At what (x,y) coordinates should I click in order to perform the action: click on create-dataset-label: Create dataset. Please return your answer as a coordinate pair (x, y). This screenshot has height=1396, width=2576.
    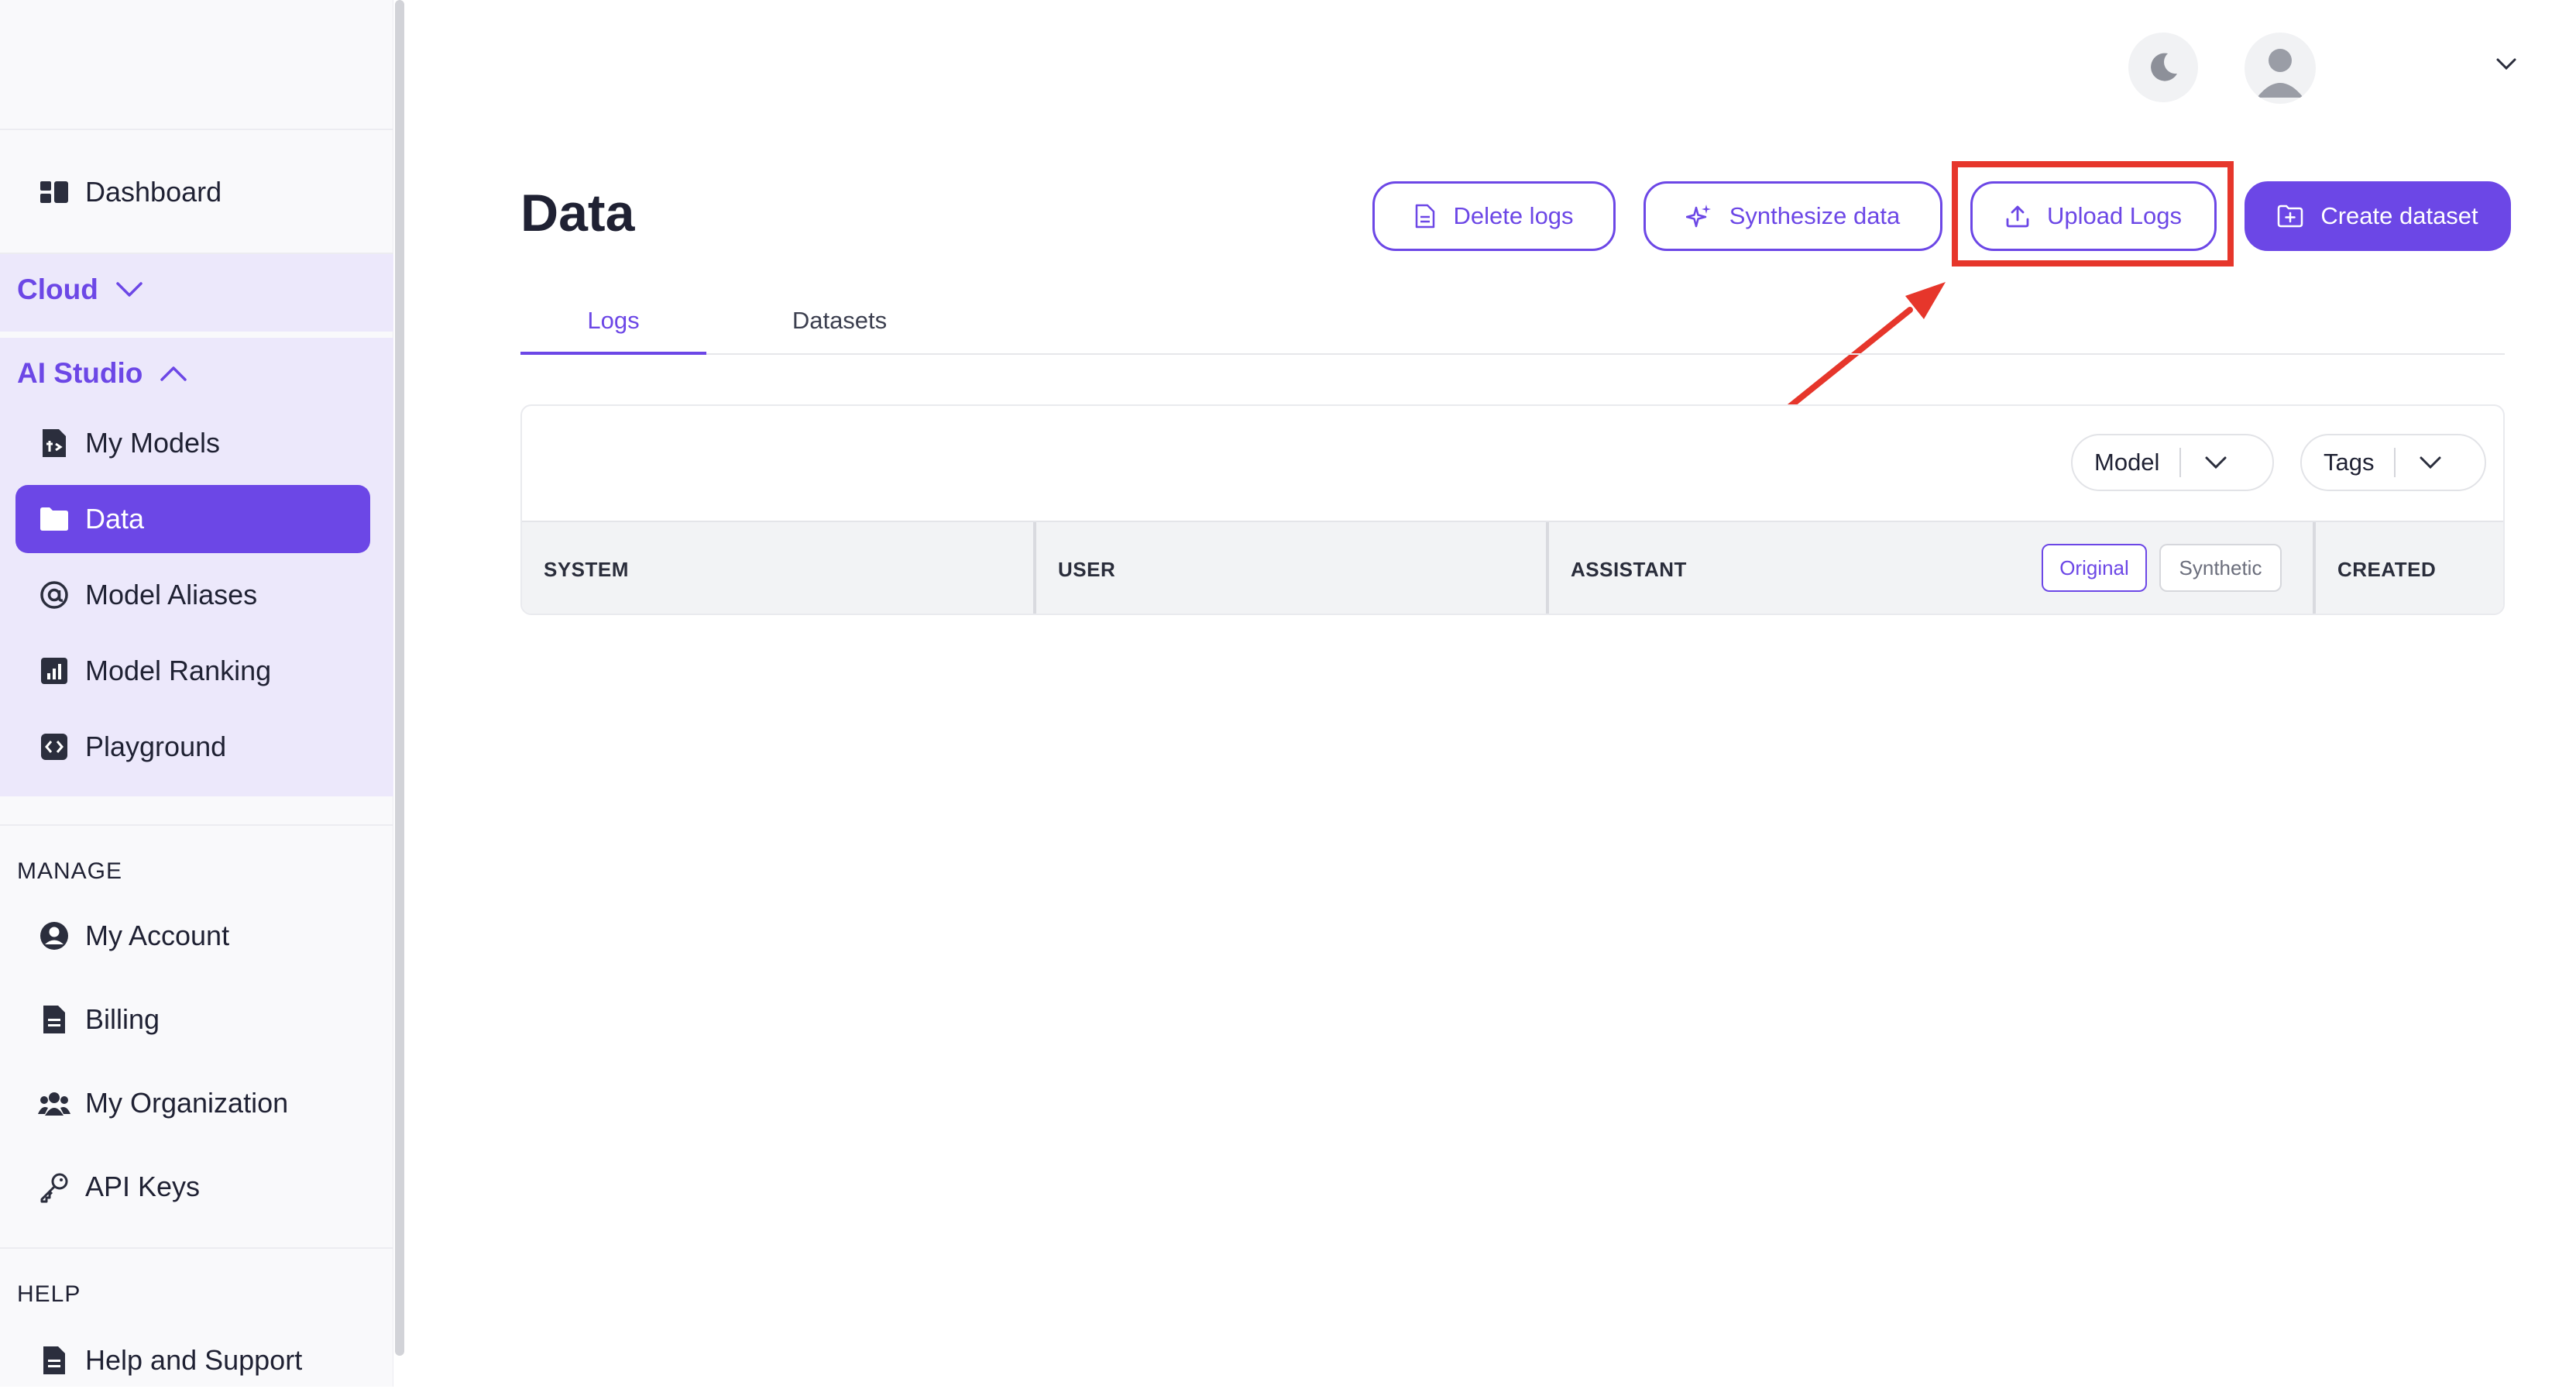
    Looking at the image, I should click on (2399, 215).